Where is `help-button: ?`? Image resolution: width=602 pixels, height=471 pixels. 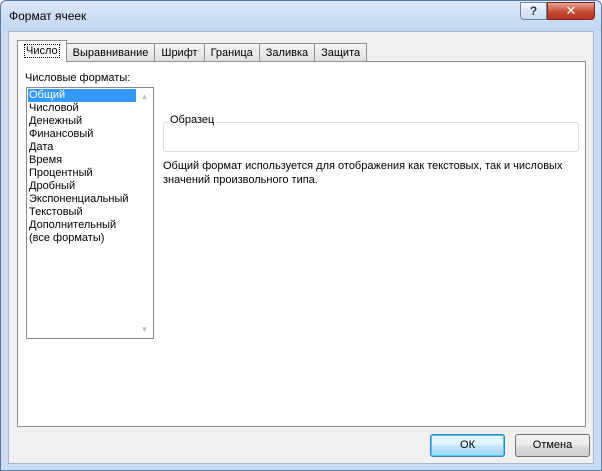 help-button: ? is located at coordinates (533, 11).